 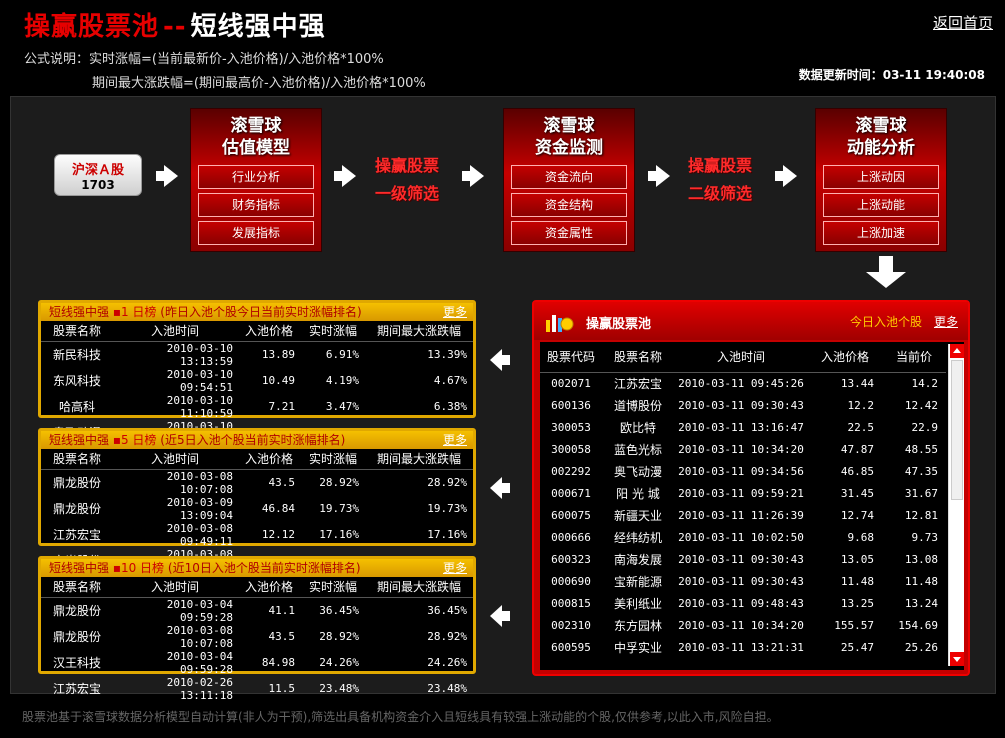 What do you see at coordinates (886, 272) in the screenshot?
I see `arrow-down-icon` at bounding box center [886, 272].